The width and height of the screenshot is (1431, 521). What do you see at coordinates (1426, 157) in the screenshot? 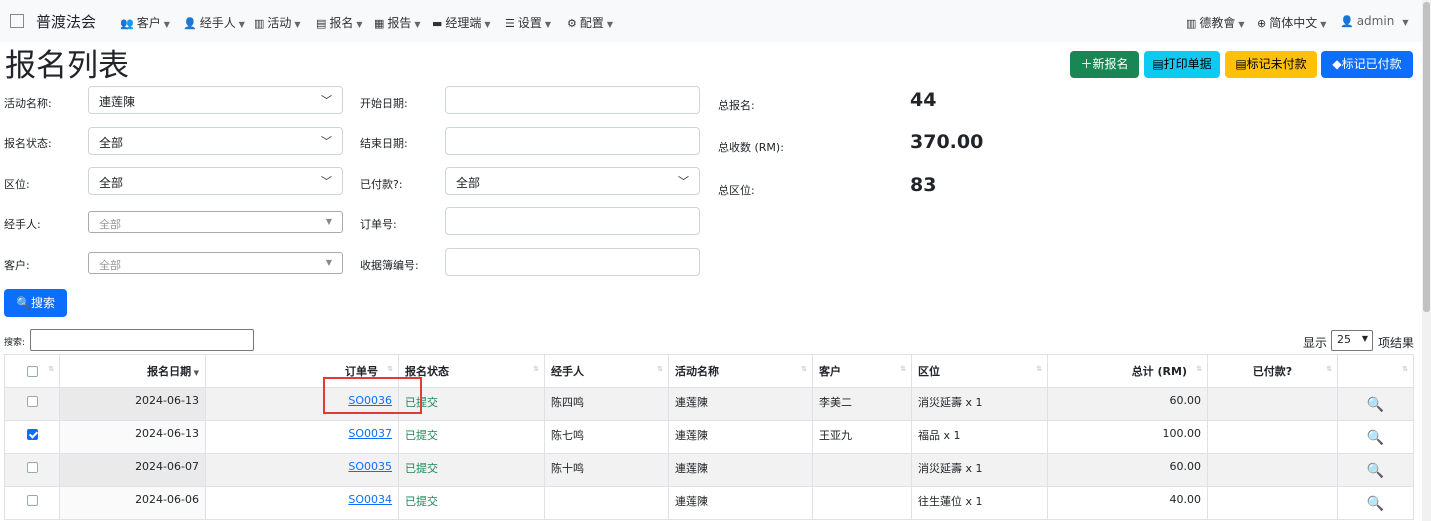
I see `scrollbar-thumb` at bounding box center [1426, 157].